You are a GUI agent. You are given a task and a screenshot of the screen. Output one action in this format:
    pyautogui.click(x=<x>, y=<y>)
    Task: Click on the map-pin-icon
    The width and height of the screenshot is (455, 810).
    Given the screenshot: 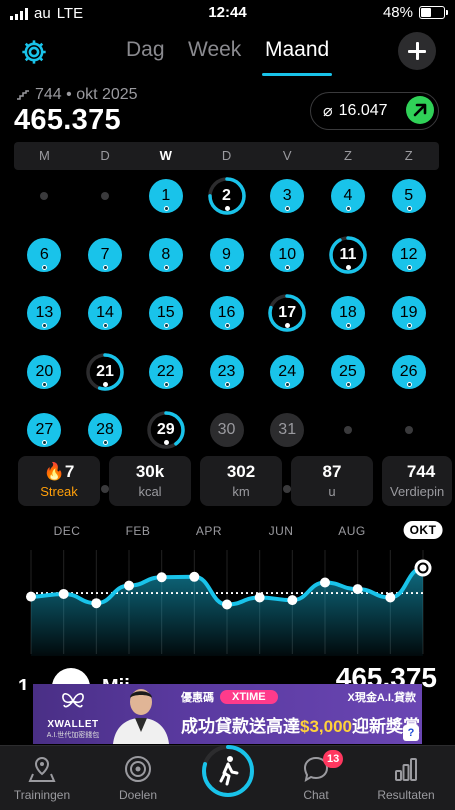 What is the action you would take?
    pyautogui.click(x=42, y=769)
    